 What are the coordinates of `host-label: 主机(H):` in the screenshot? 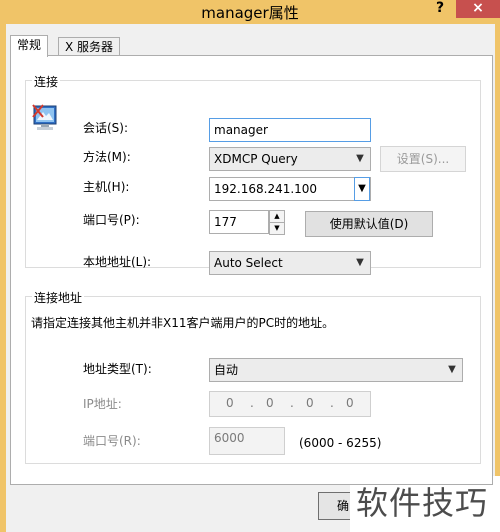 It's located at (106, 187).